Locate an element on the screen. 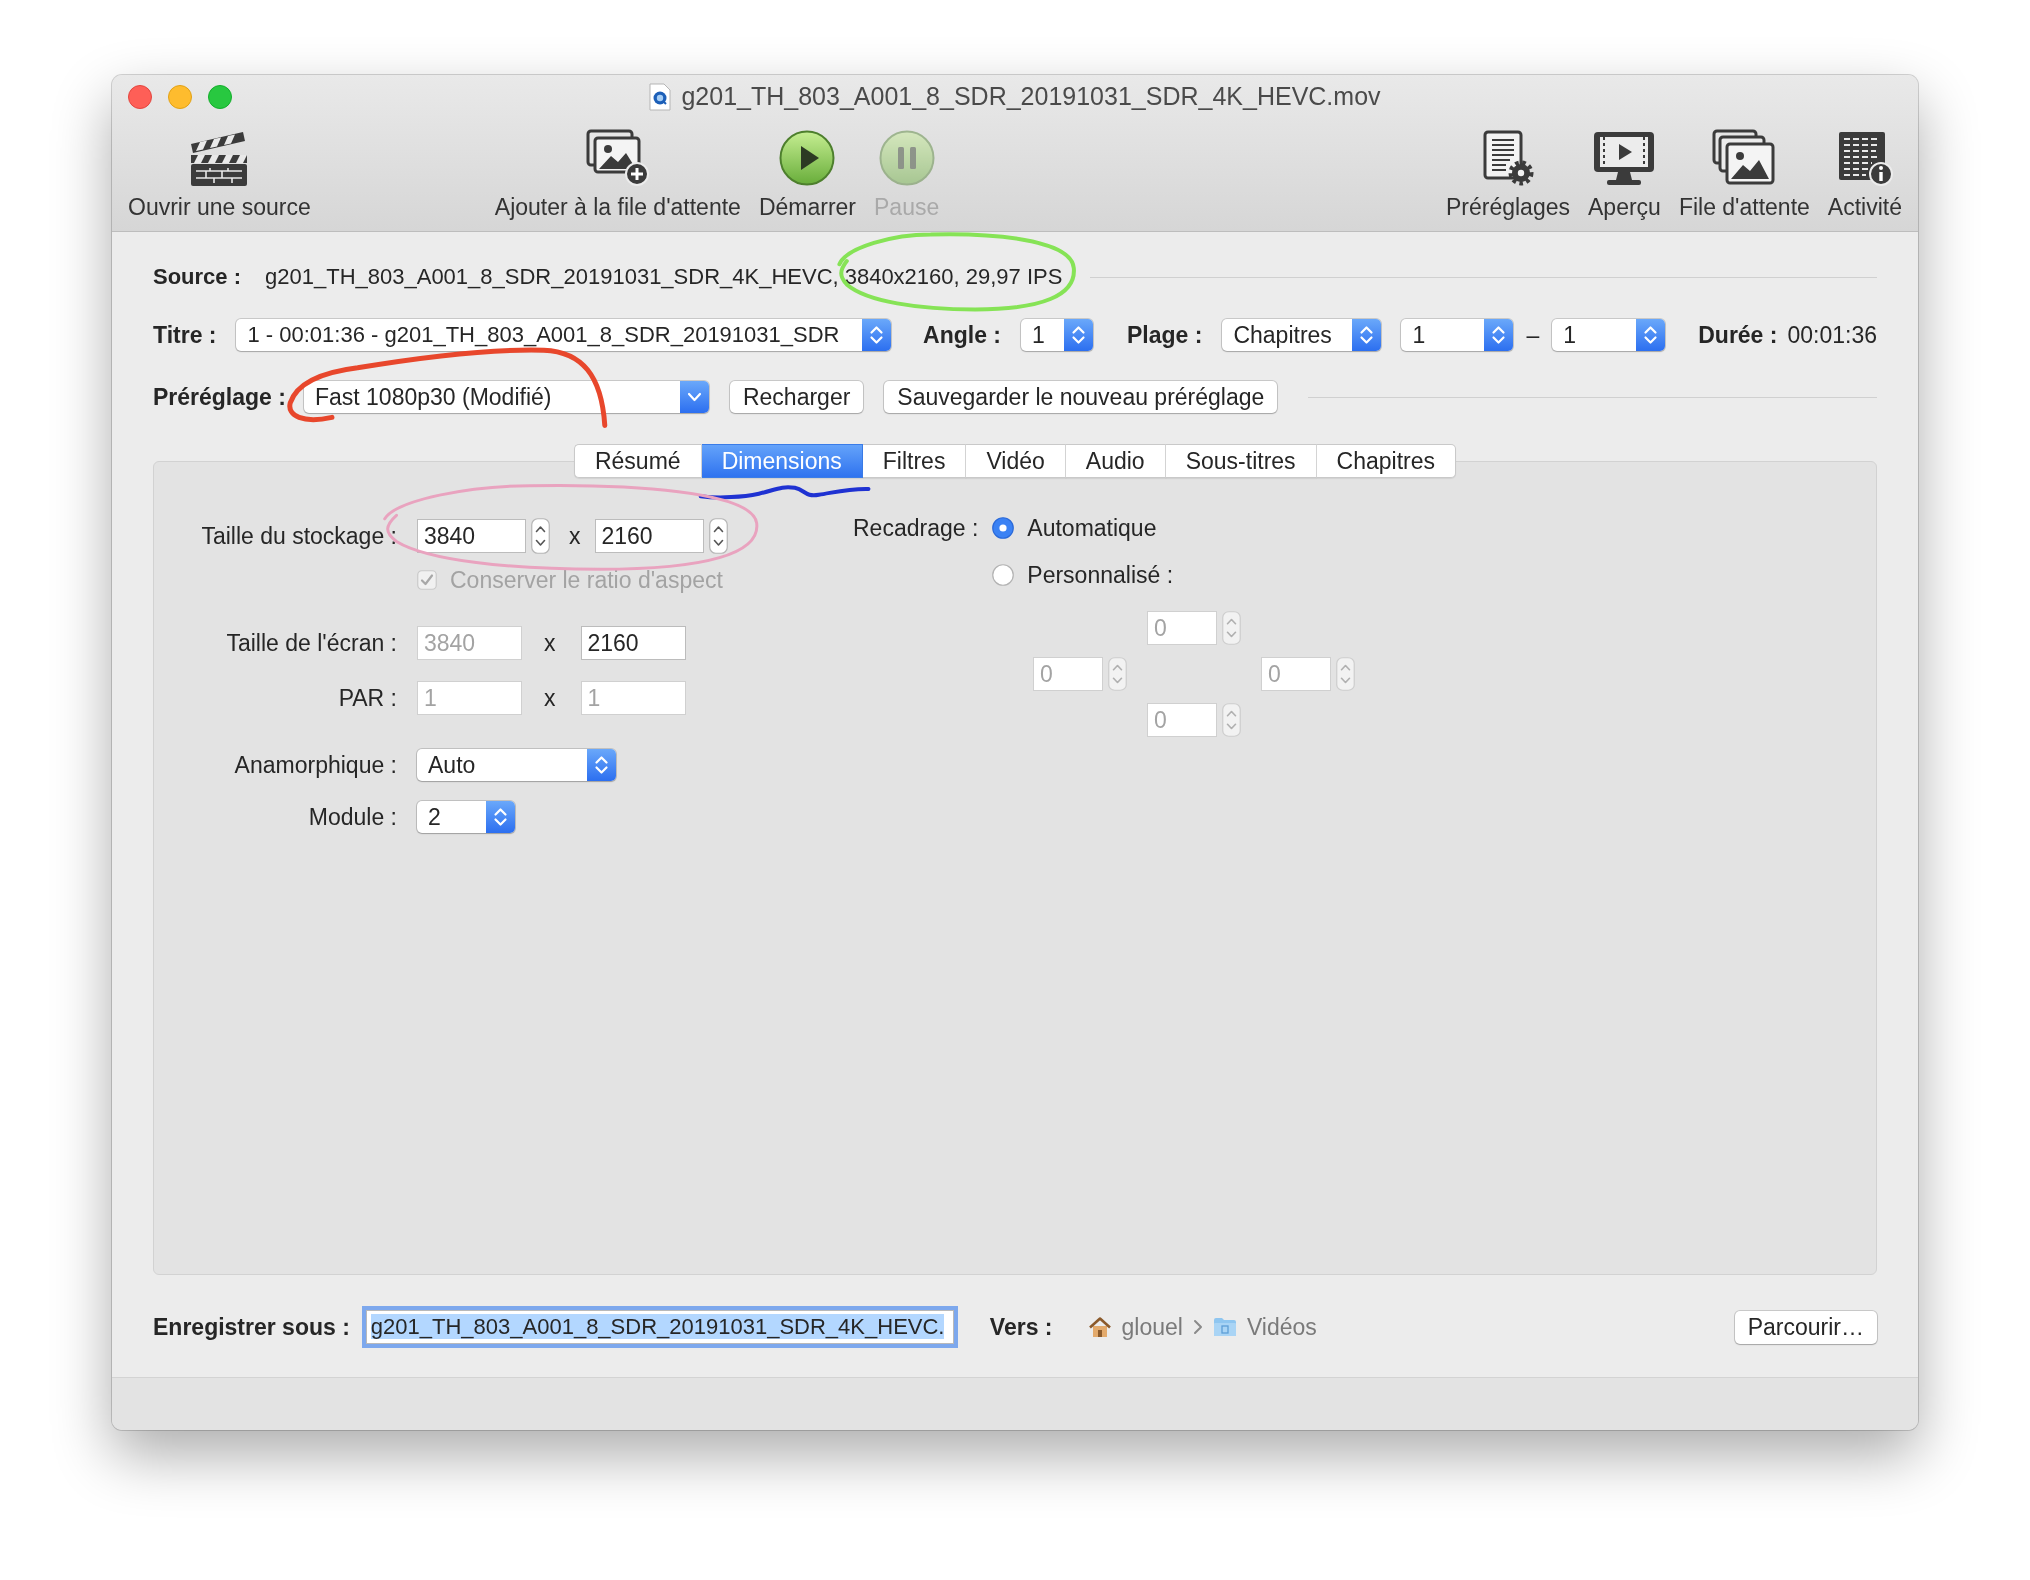  angle-popup: 1 is located at coordinates (1057, 335).